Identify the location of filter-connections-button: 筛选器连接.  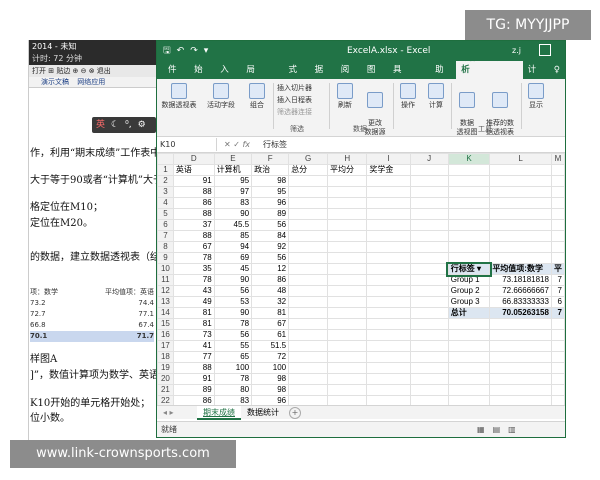
(294, 112).